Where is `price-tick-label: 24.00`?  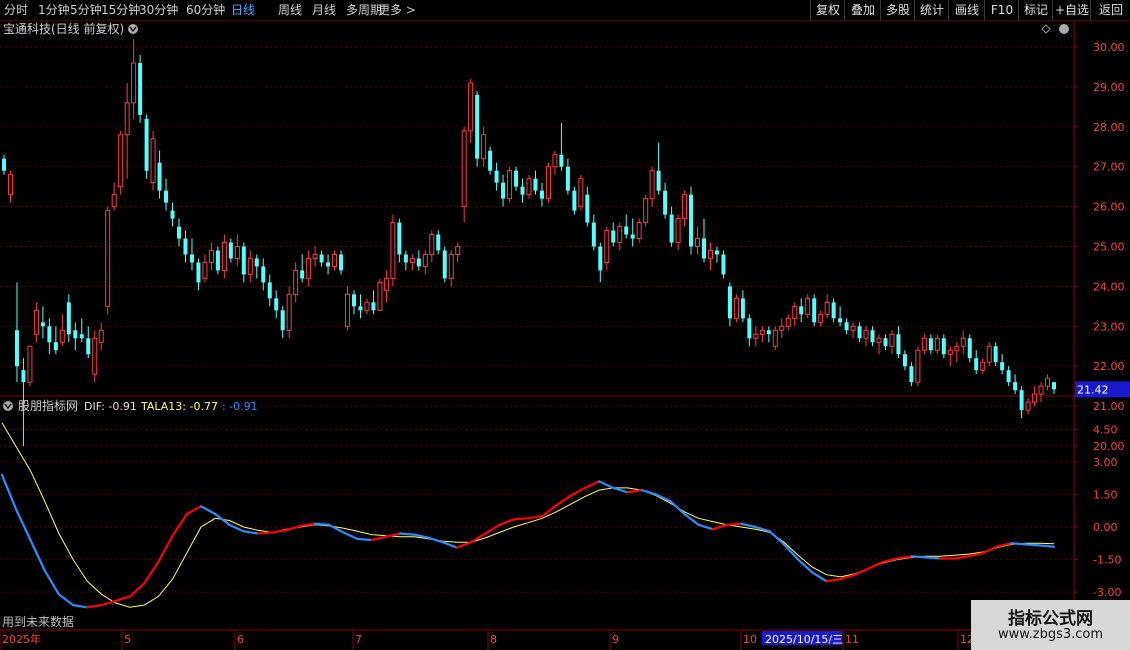
price-tick-label: 24.00 is located at coordinates (1109, 286).